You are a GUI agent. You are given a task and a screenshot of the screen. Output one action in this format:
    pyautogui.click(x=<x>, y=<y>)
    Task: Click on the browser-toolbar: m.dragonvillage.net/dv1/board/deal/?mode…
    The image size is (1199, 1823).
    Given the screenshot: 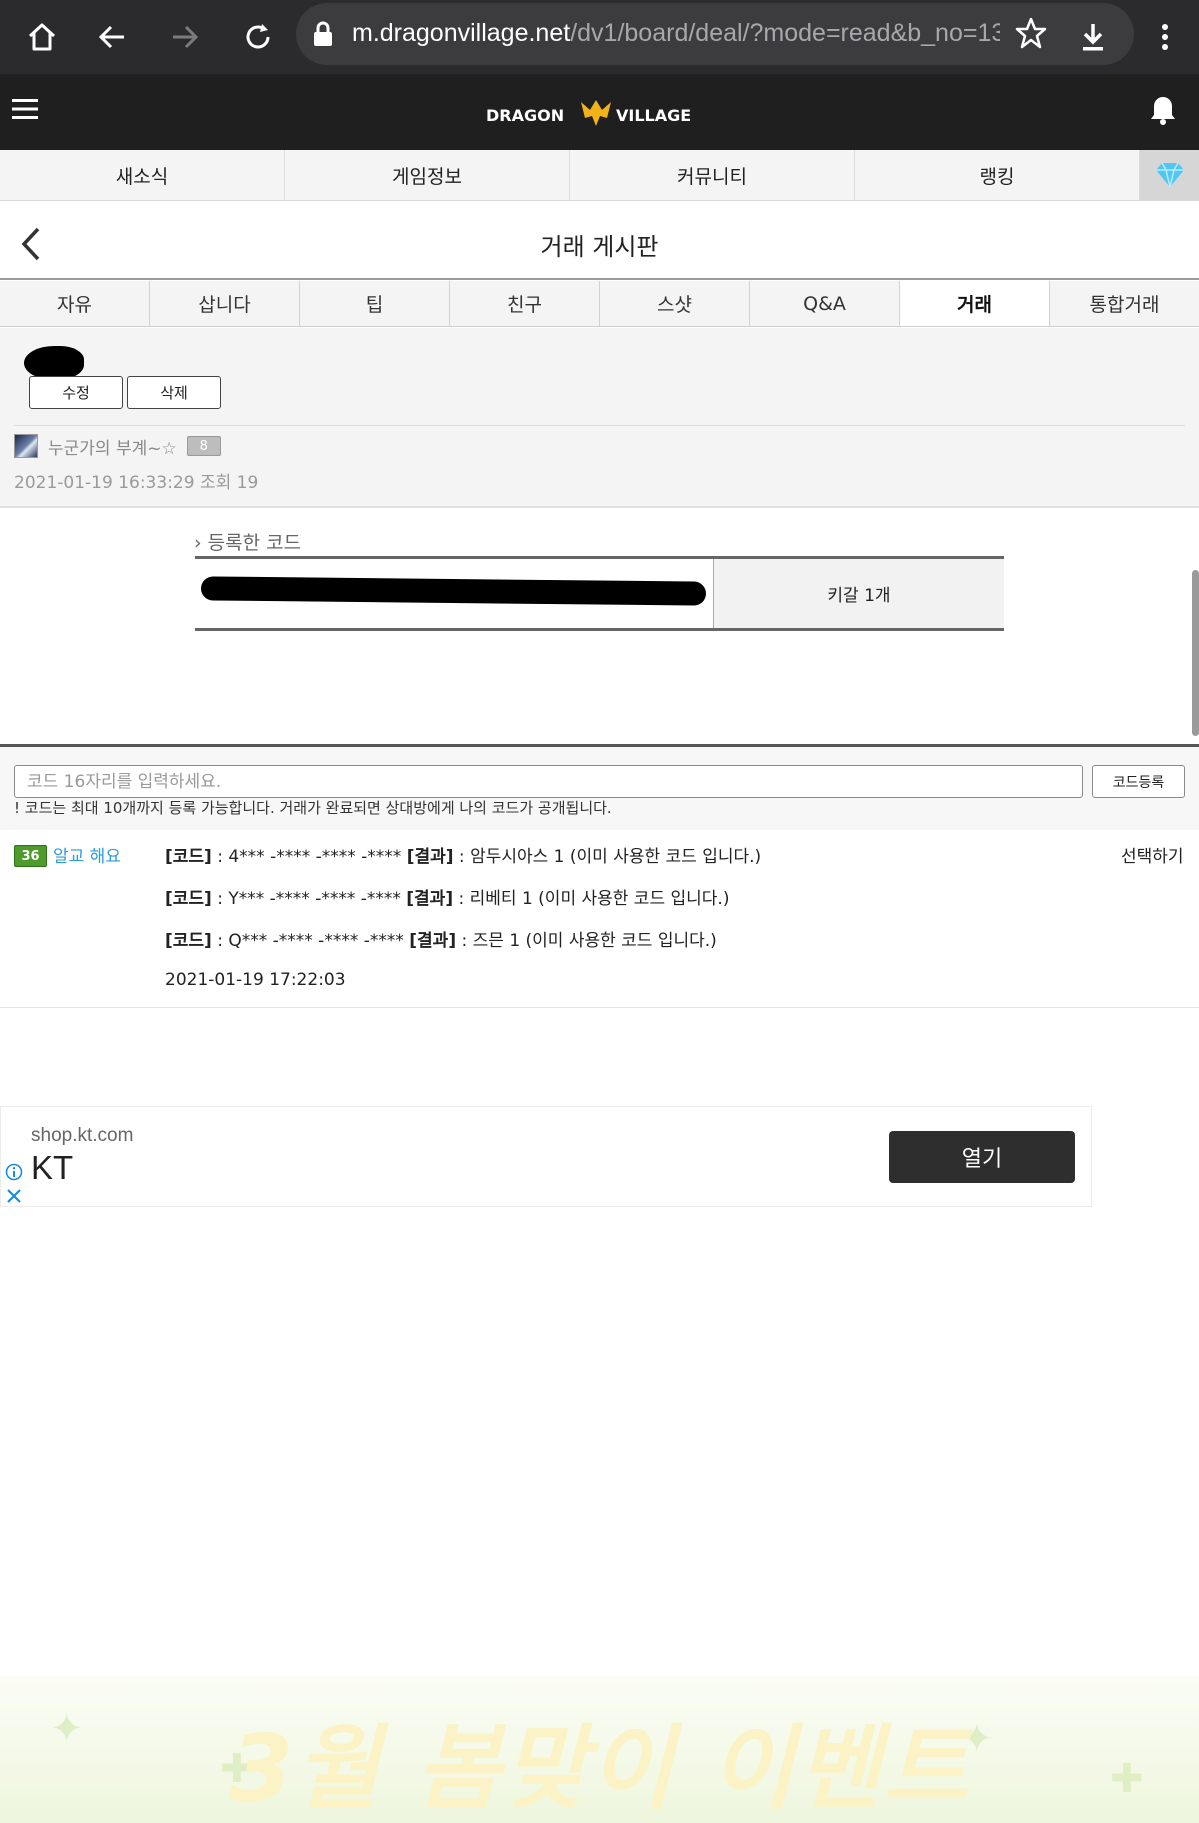 What is the action you would take?
    pyautogui.click(x=599, y=37)
    